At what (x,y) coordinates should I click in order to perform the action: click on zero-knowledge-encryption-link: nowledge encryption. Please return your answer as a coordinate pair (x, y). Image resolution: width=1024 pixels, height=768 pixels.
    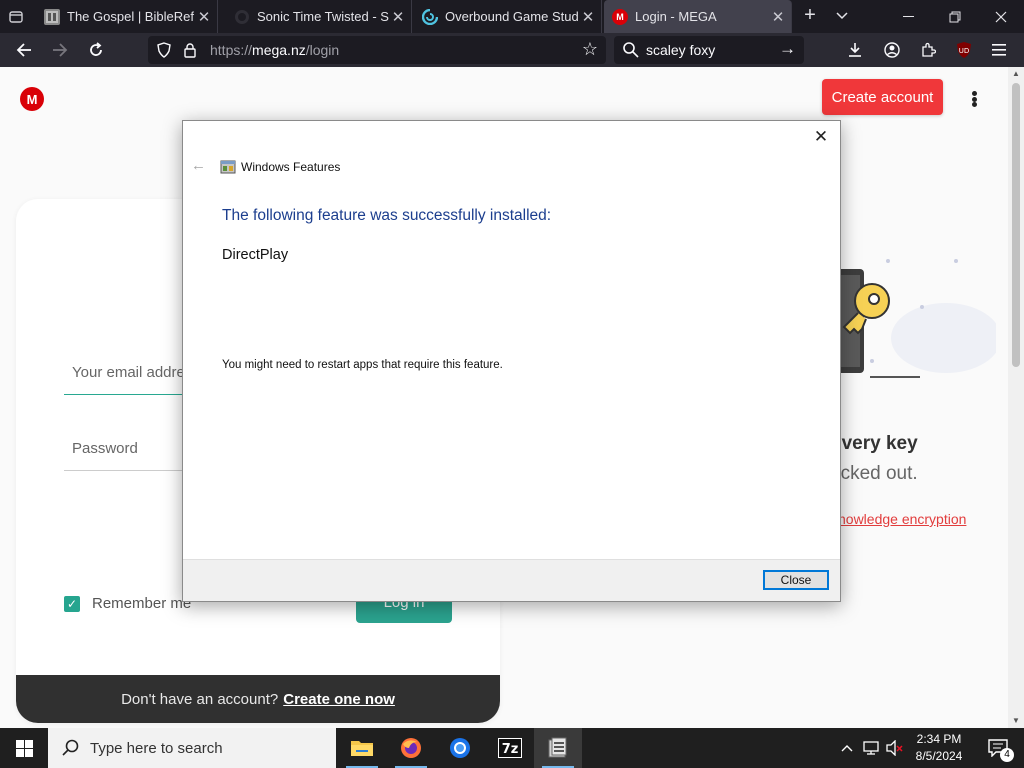
    Looking at the image, I should click on (902, 519).